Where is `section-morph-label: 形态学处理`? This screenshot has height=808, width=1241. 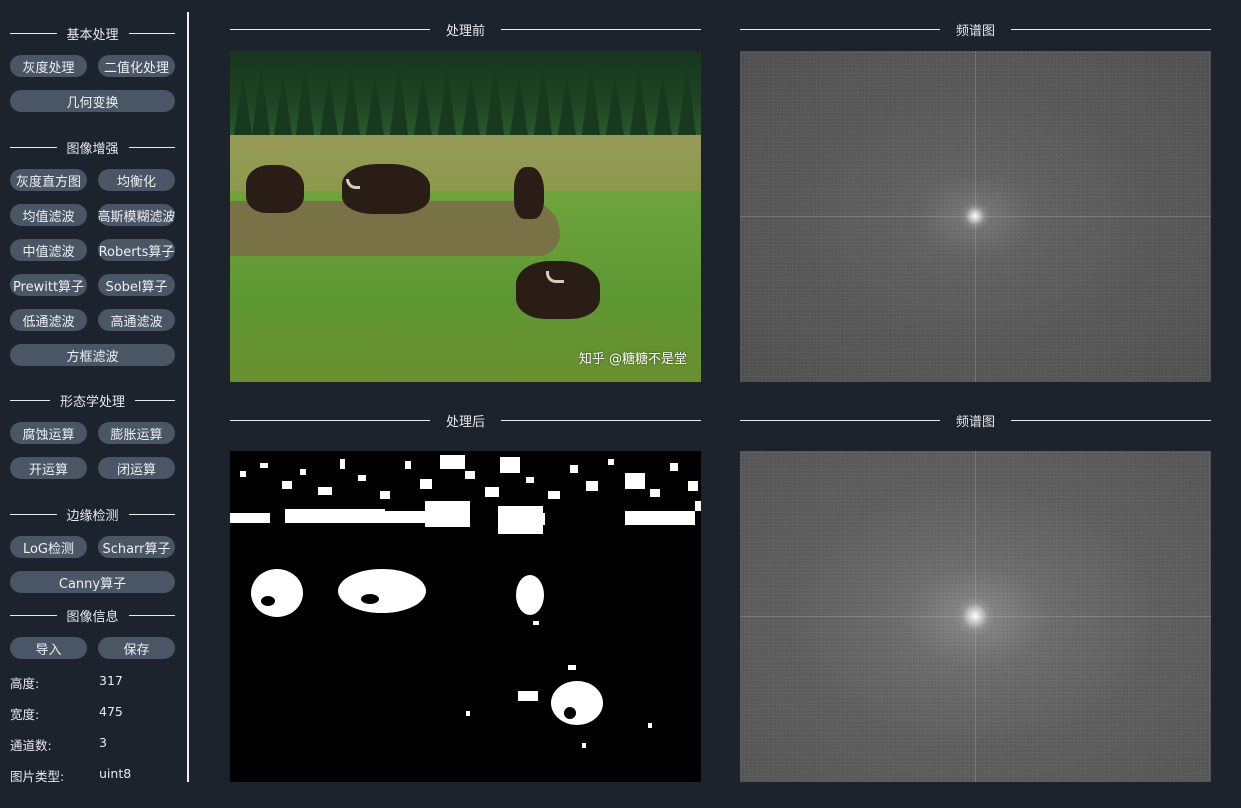
section-morph-label: 形态学处理 is located at coordinates (93, 402).